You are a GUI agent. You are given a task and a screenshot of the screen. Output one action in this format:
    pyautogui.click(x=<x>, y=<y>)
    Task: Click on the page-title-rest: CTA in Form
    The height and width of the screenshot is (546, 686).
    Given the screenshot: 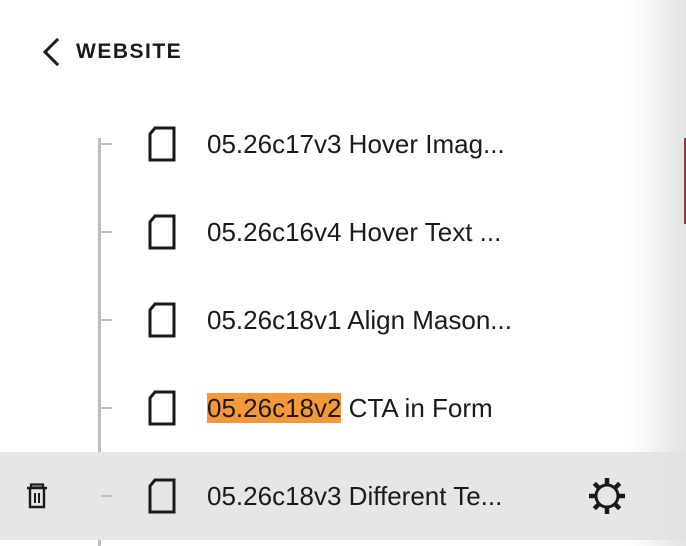 What is the action you would take?
    pyautogui.click(x=417, y=408)
    